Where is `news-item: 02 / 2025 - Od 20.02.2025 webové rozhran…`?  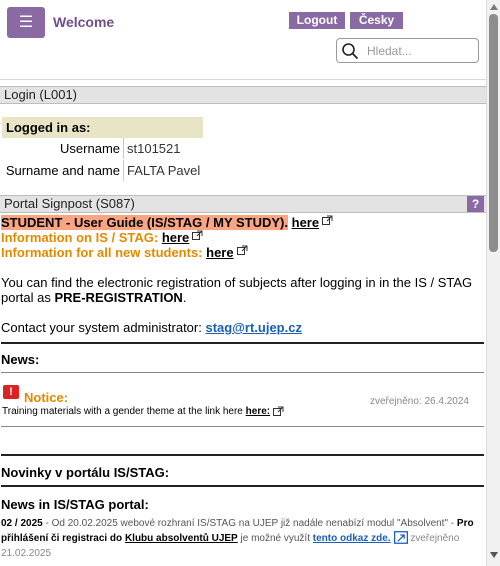
news-item: 02 / 2025 - Od 20.02.2025 webové rozhran… is located at coordinates (242, 538).